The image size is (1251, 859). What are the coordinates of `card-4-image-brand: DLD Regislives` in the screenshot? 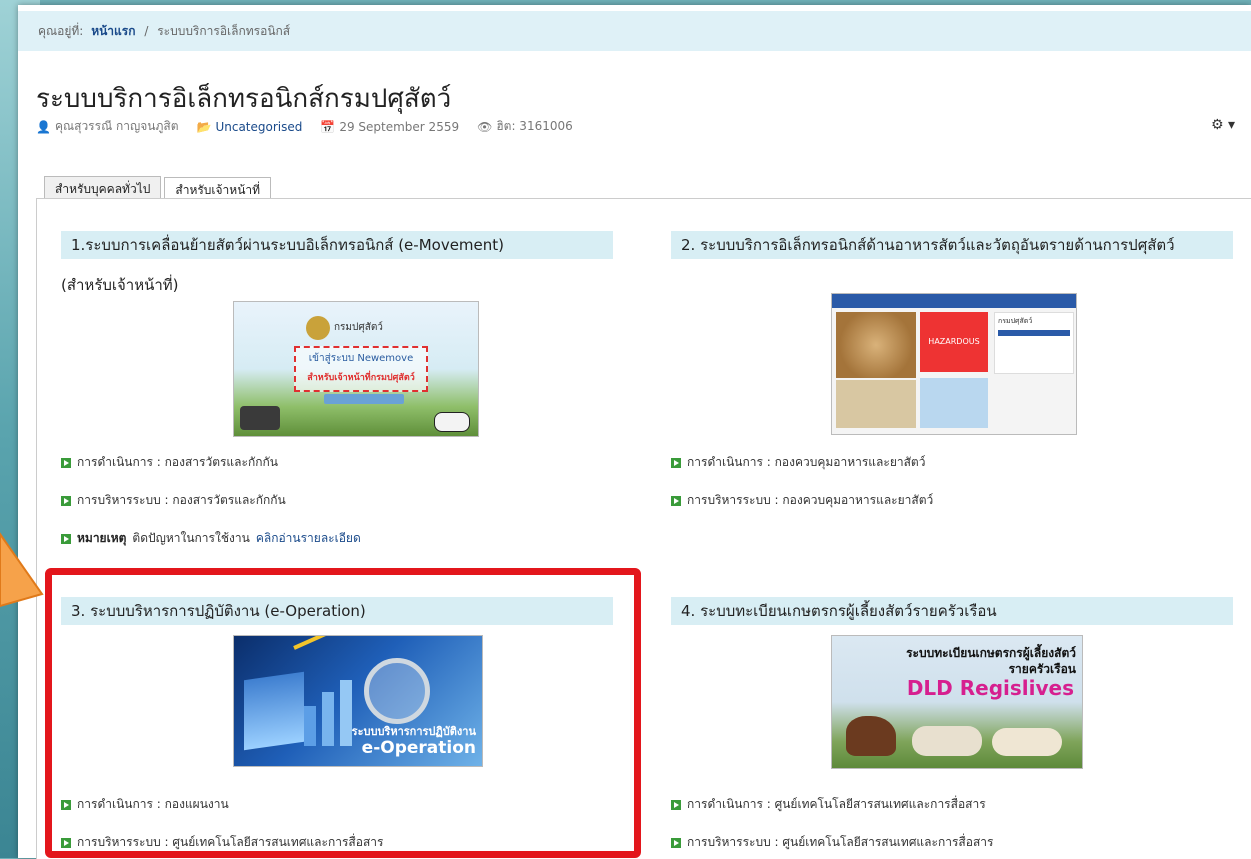 It's located at (990, 688).